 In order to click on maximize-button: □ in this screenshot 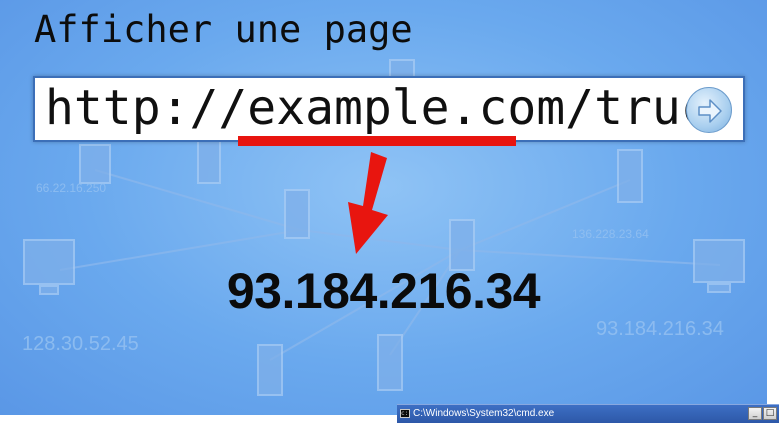, I will do `click(770, 413)`.